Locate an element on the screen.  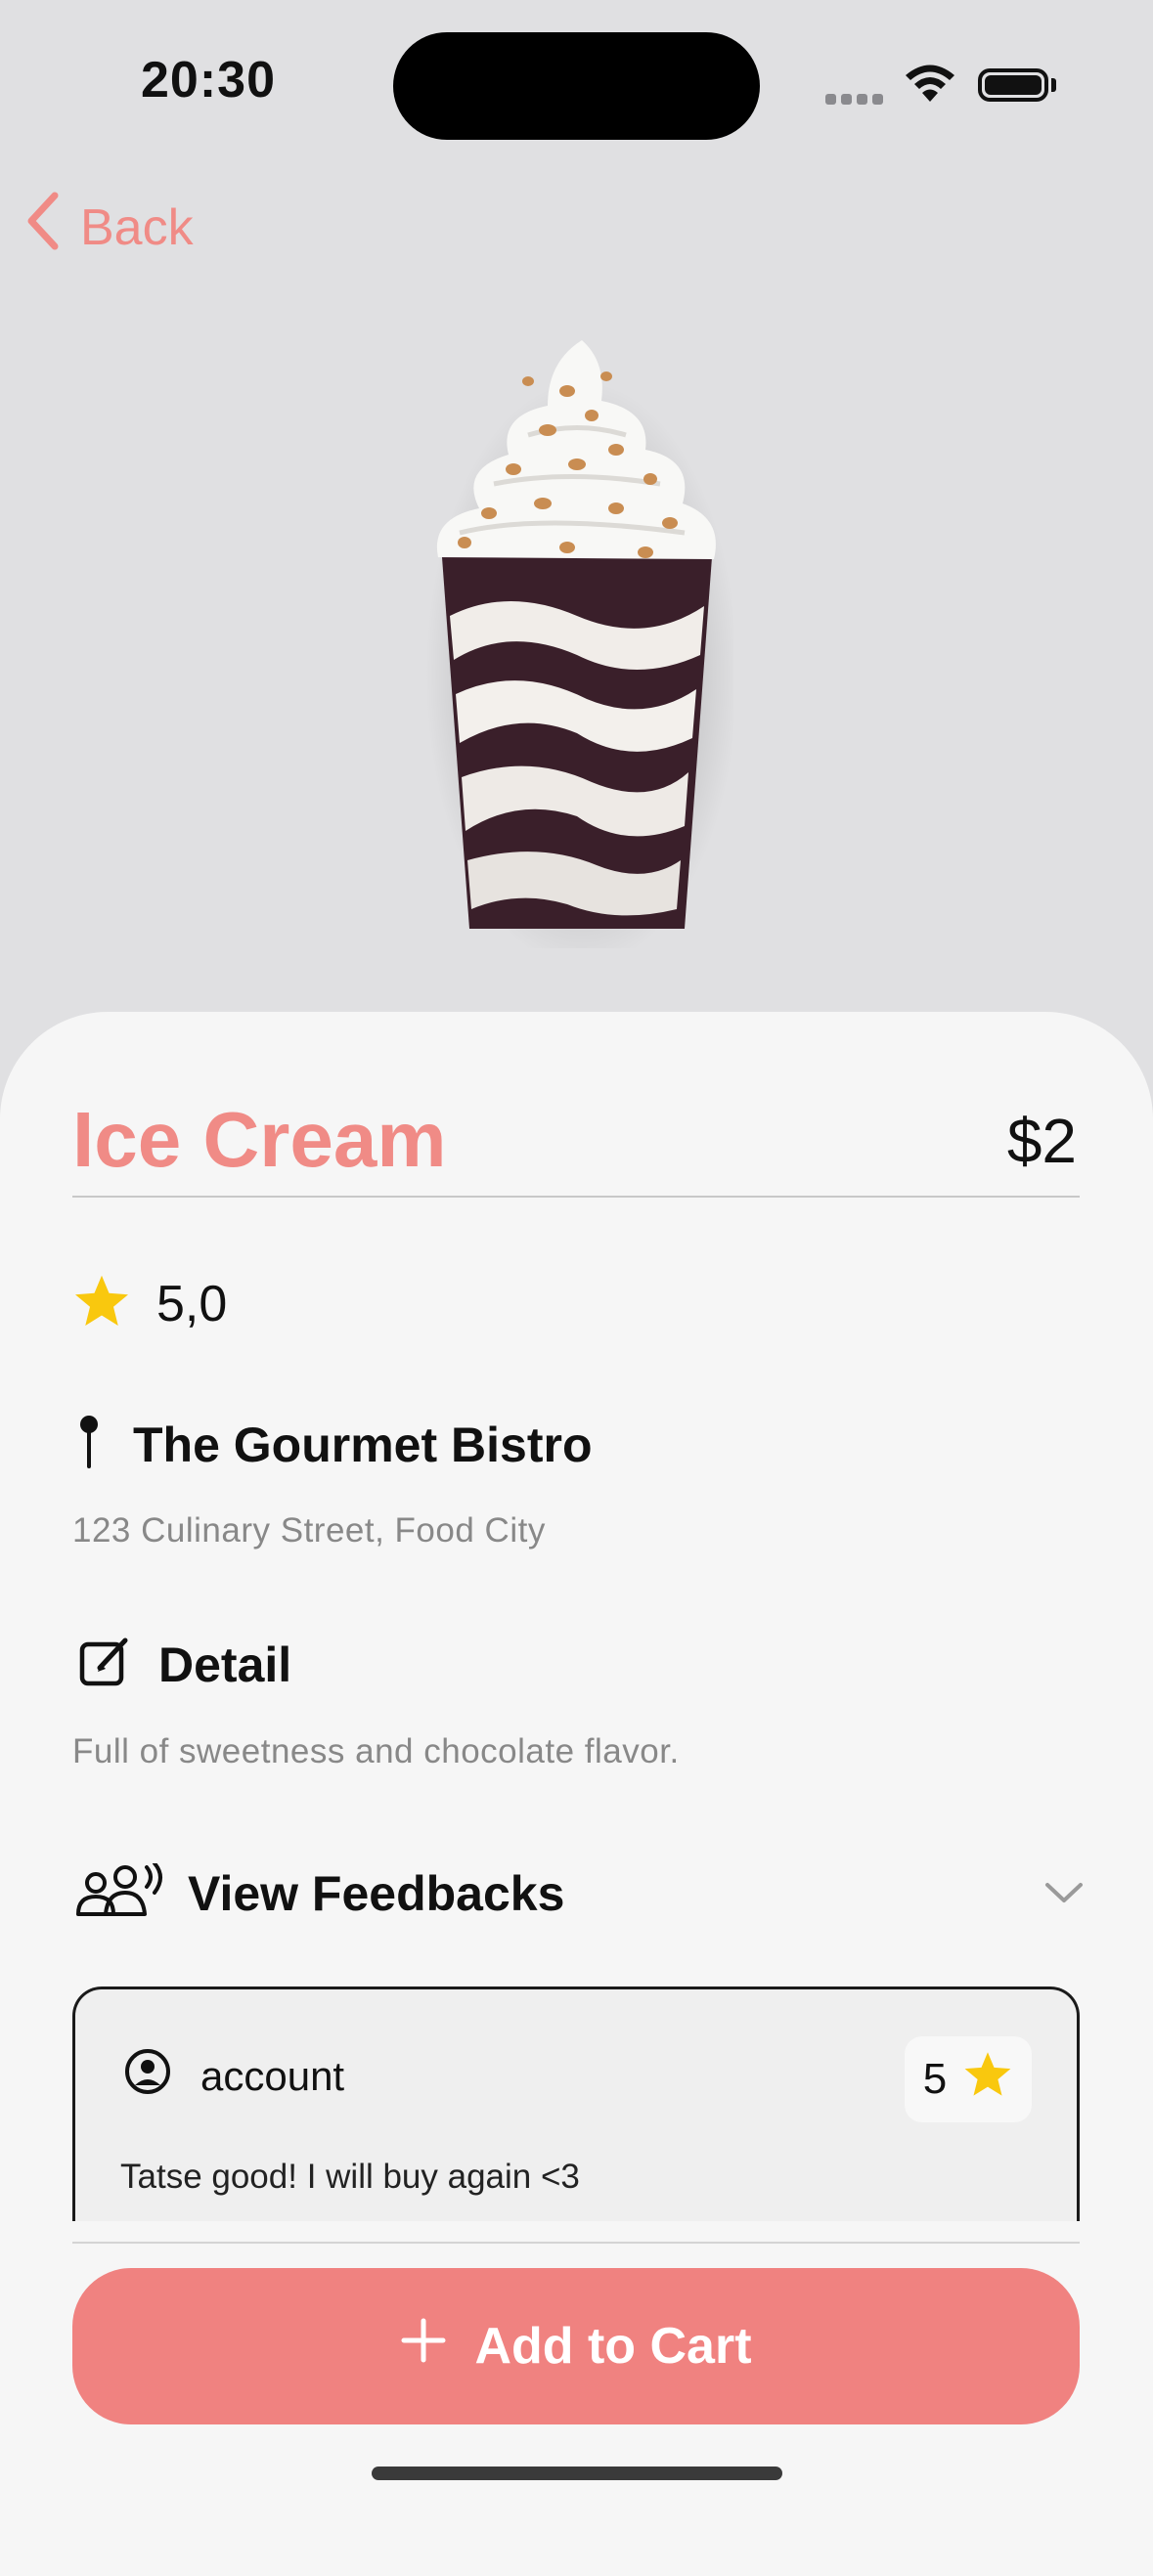
feedbacks-title: View Feedbacks is located at coordinates (377, 1893).